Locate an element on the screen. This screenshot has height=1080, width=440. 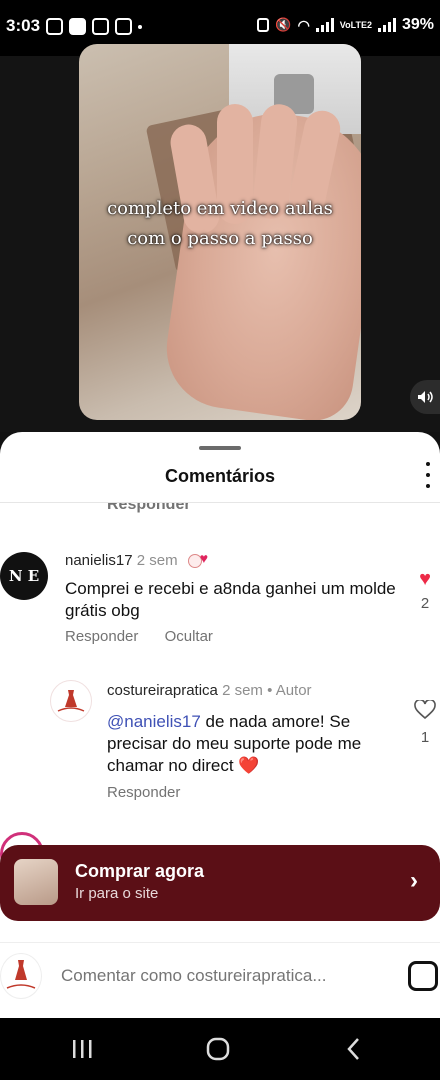
mute-icon: 🔇 is located at coordinates (283, 24).